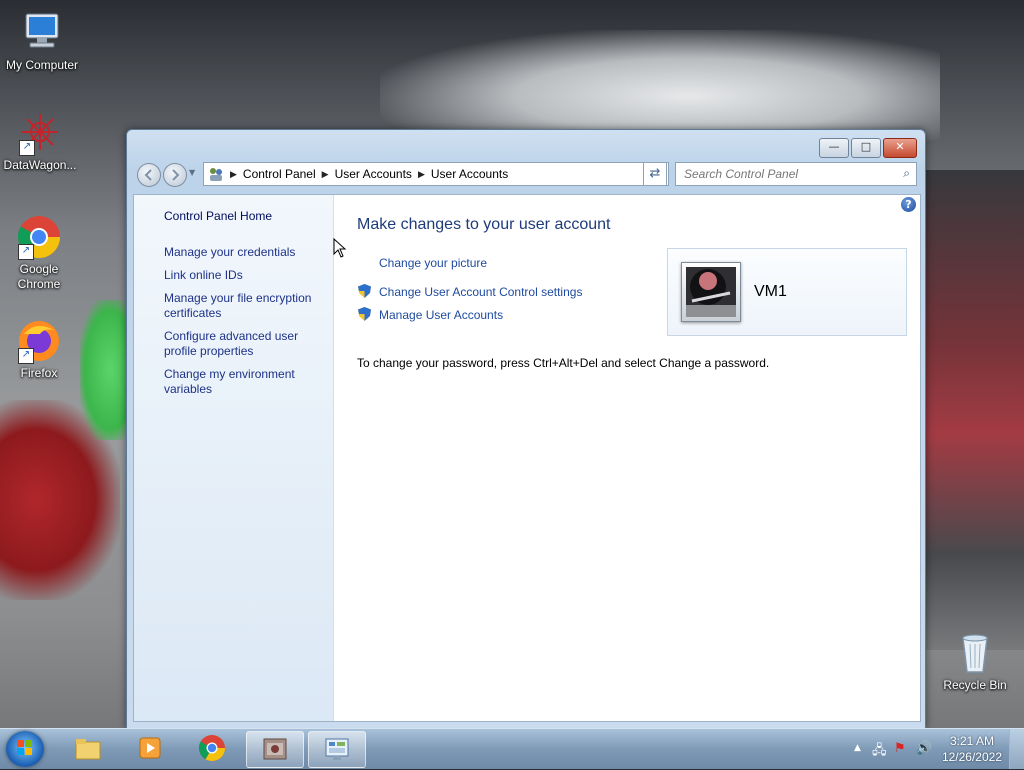 The image size is (1024, 770). I want to click on search-icon: ⌕, so click(906, 173).